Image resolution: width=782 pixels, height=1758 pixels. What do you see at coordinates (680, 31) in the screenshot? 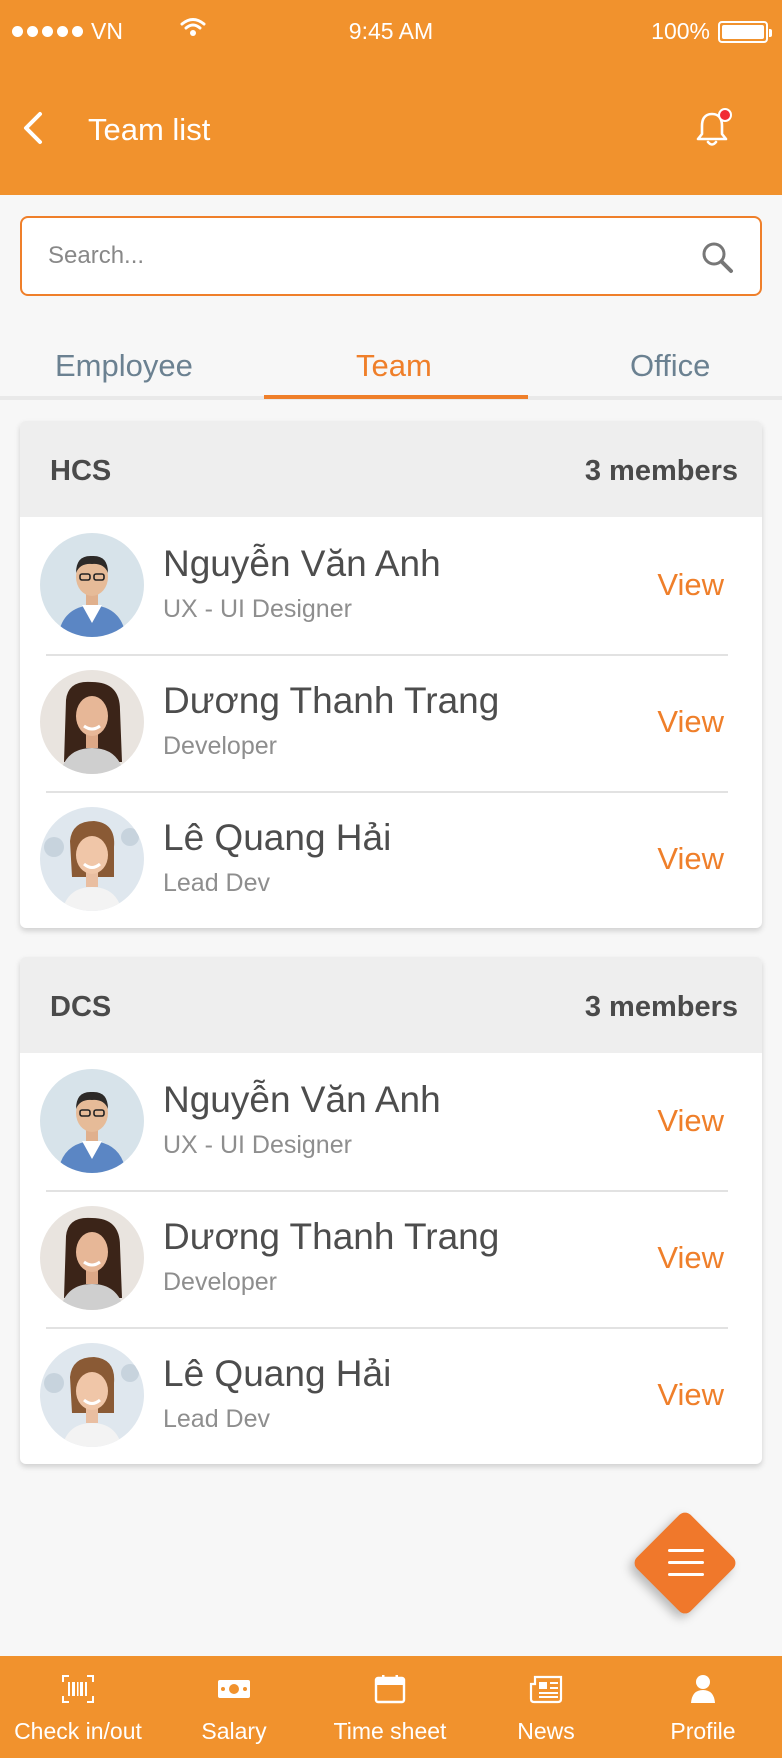
I see `battery-percent: 100%` at bounding box center [680, 31].